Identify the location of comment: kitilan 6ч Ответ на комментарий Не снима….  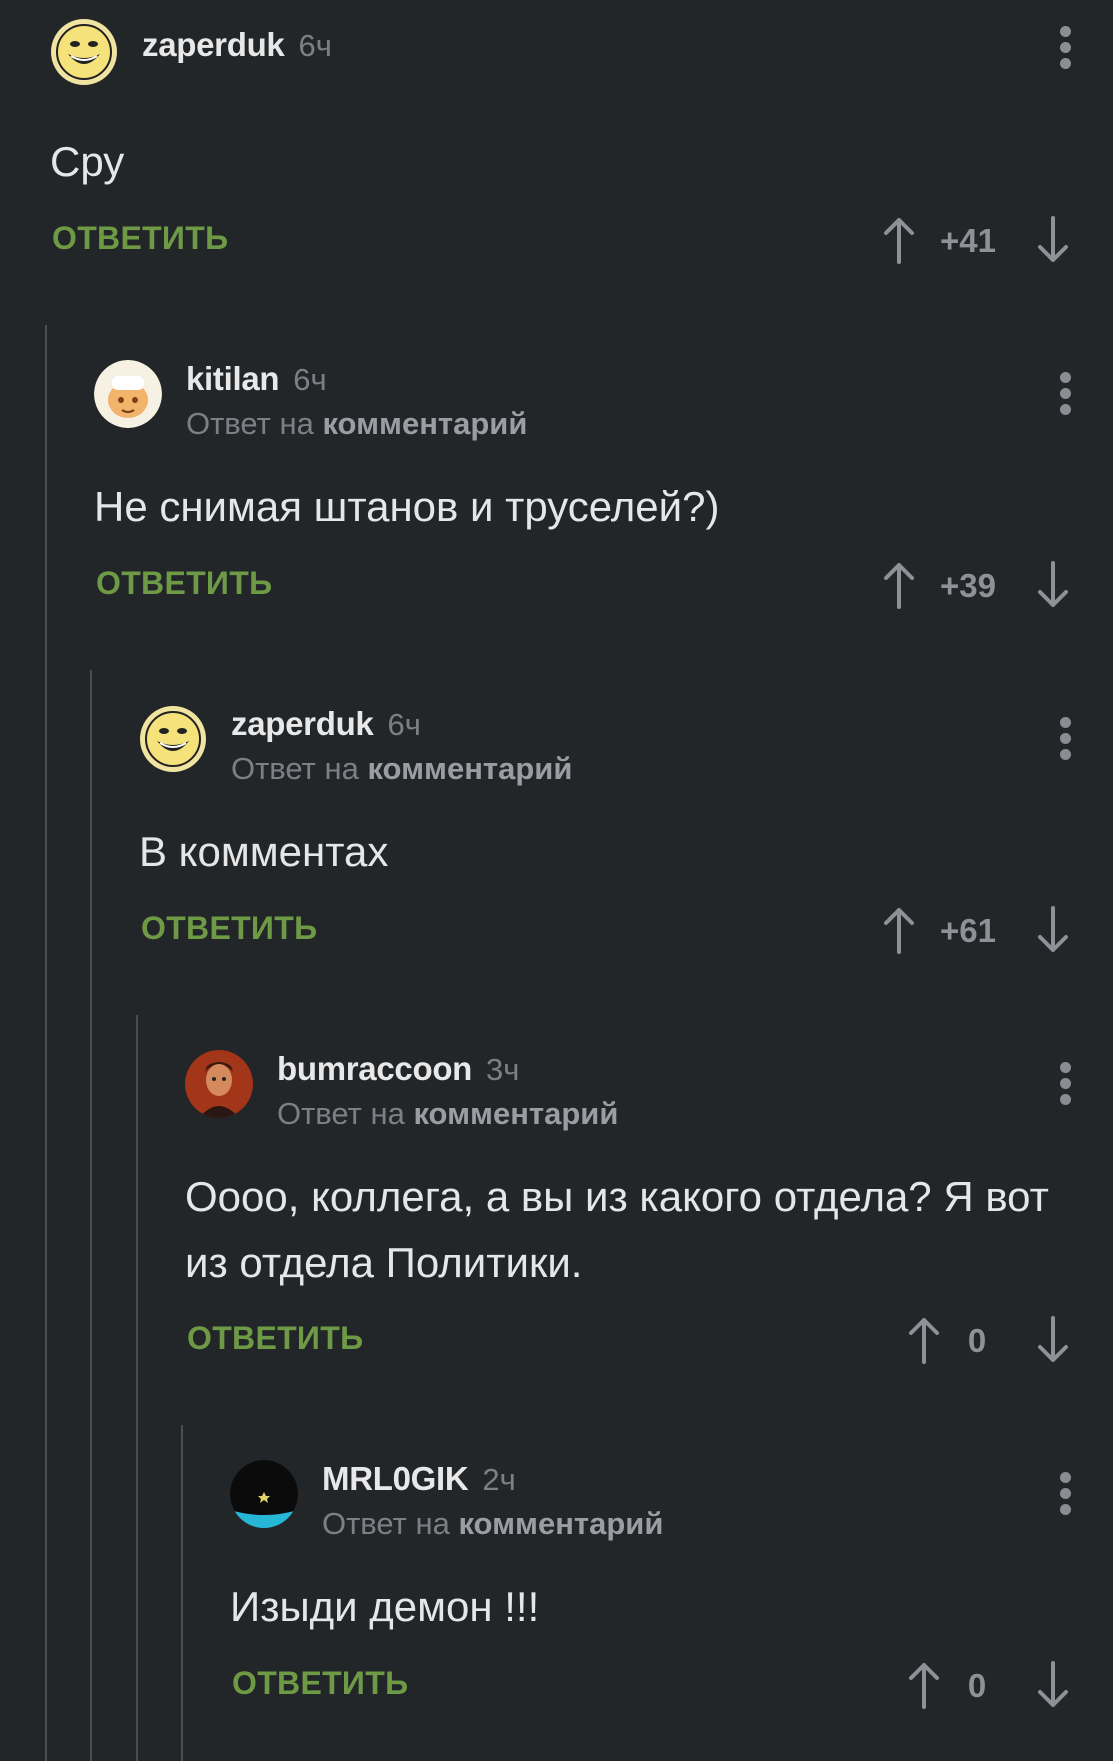
(603, 490).